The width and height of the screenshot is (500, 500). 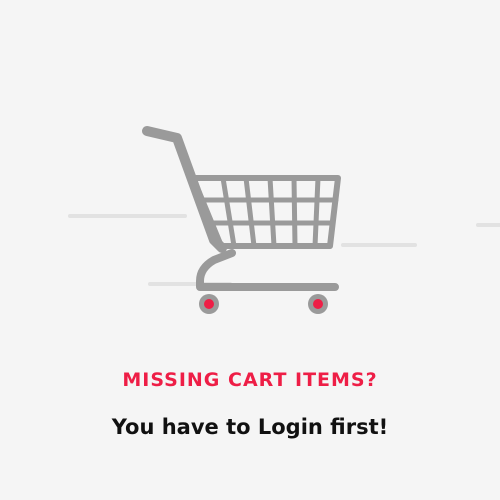 What do you see at coordinates (250, 427) in the screenshot?
I see `login-required-message: You have to Login first!` at bounding box center [250, 427].